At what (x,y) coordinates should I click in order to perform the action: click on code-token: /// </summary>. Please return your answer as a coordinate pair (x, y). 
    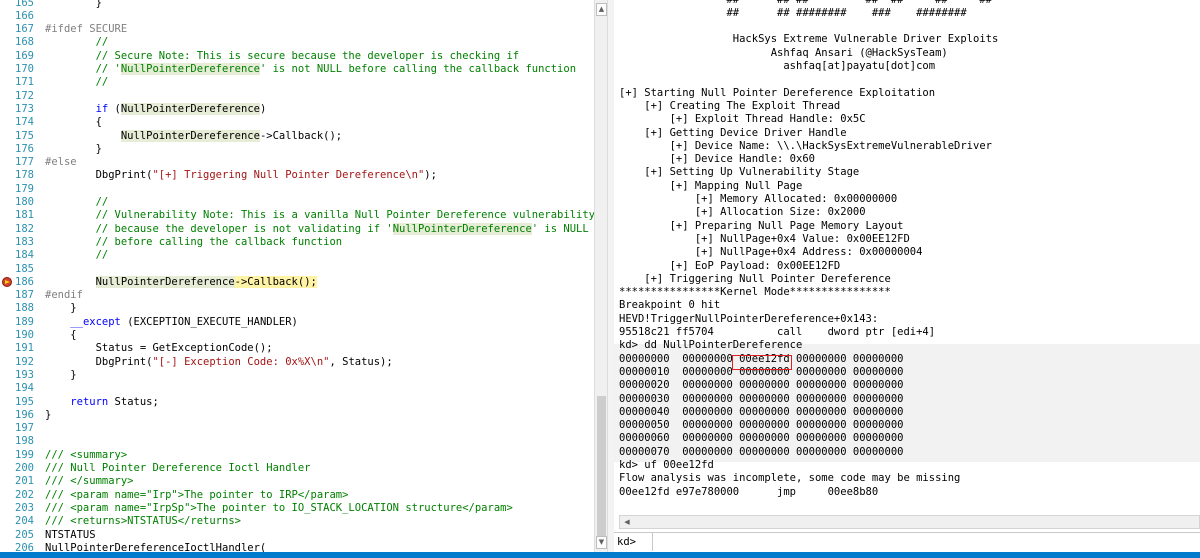
    Looking at the image, I should click on (89, 481).